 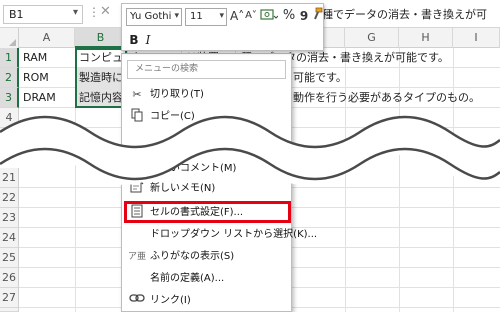 I want to click on menu-item-label: リンク(I), so click(x=170, y=300).